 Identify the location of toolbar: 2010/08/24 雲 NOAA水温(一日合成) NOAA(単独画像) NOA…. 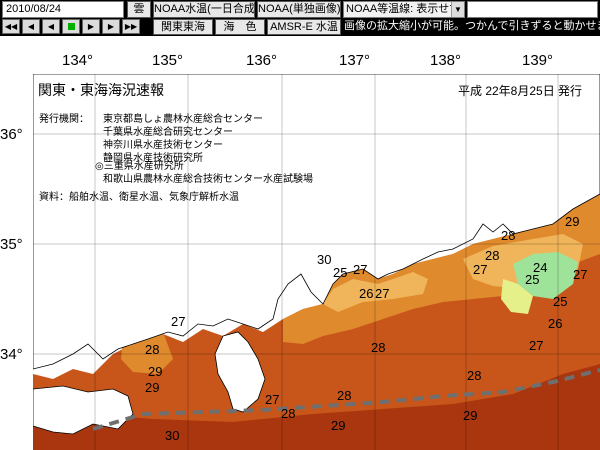
(300, 18).